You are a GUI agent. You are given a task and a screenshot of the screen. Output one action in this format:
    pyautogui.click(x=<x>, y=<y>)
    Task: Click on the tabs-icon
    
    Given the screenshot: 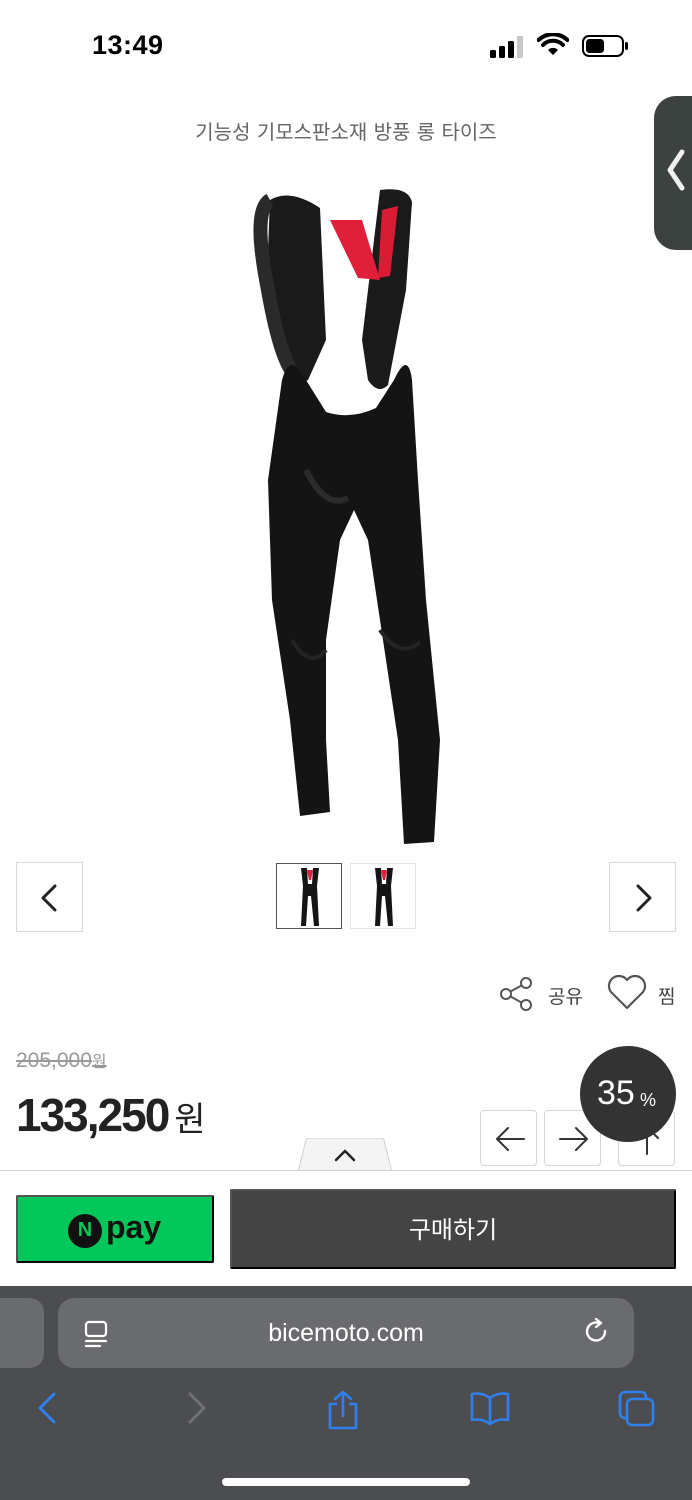 What is the action you would take?
    pyautogui.click(x=637, y=1409)
    